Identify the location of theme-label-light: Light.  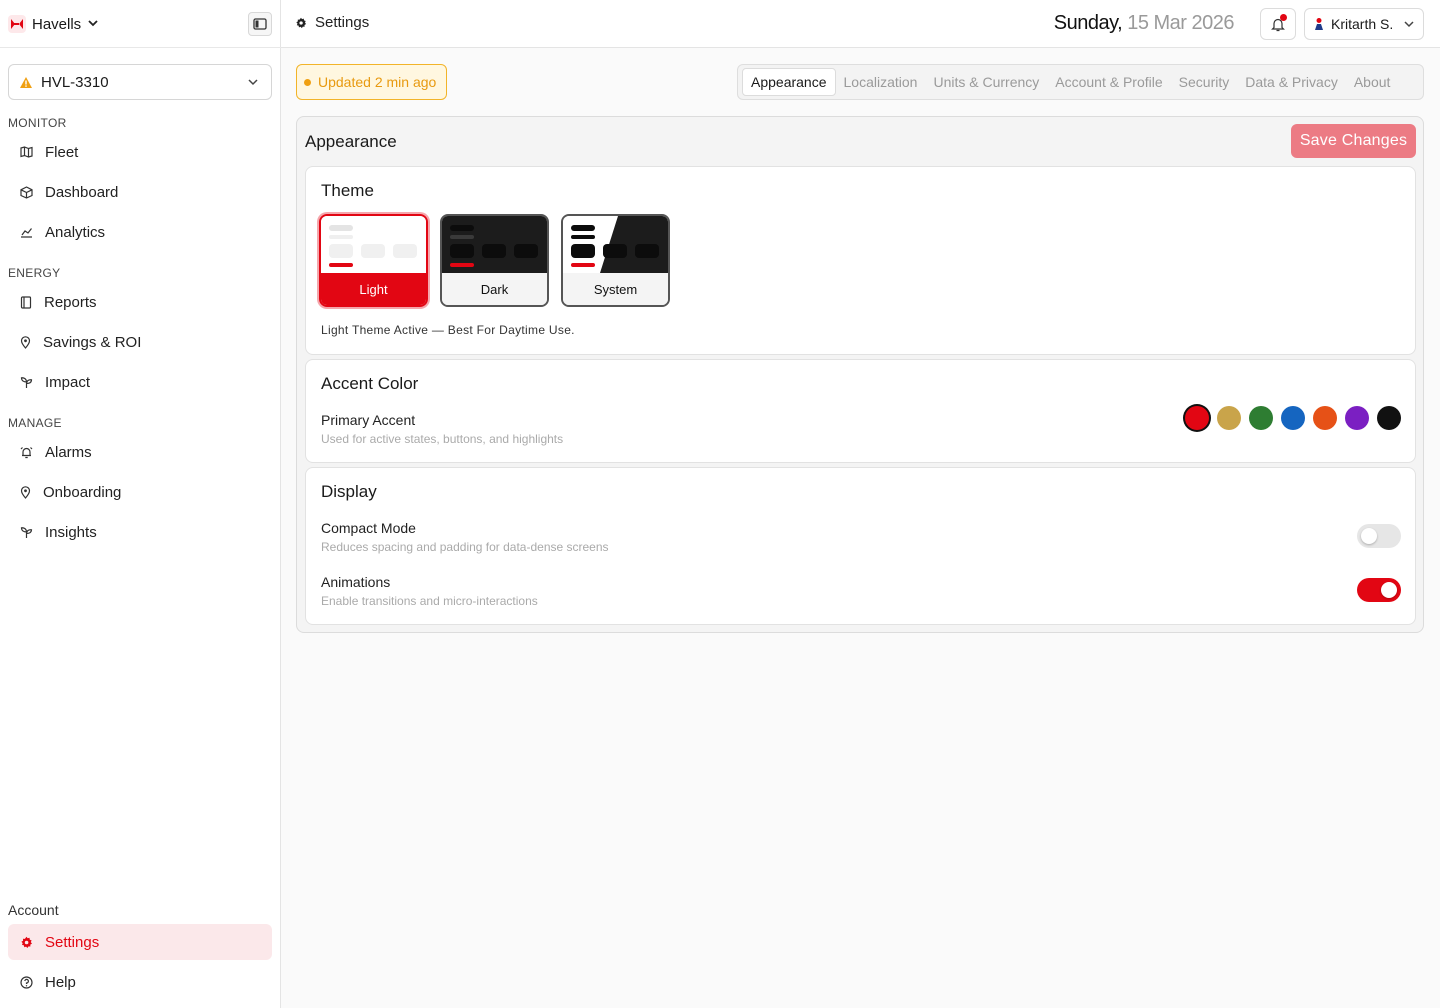
(373, 289).